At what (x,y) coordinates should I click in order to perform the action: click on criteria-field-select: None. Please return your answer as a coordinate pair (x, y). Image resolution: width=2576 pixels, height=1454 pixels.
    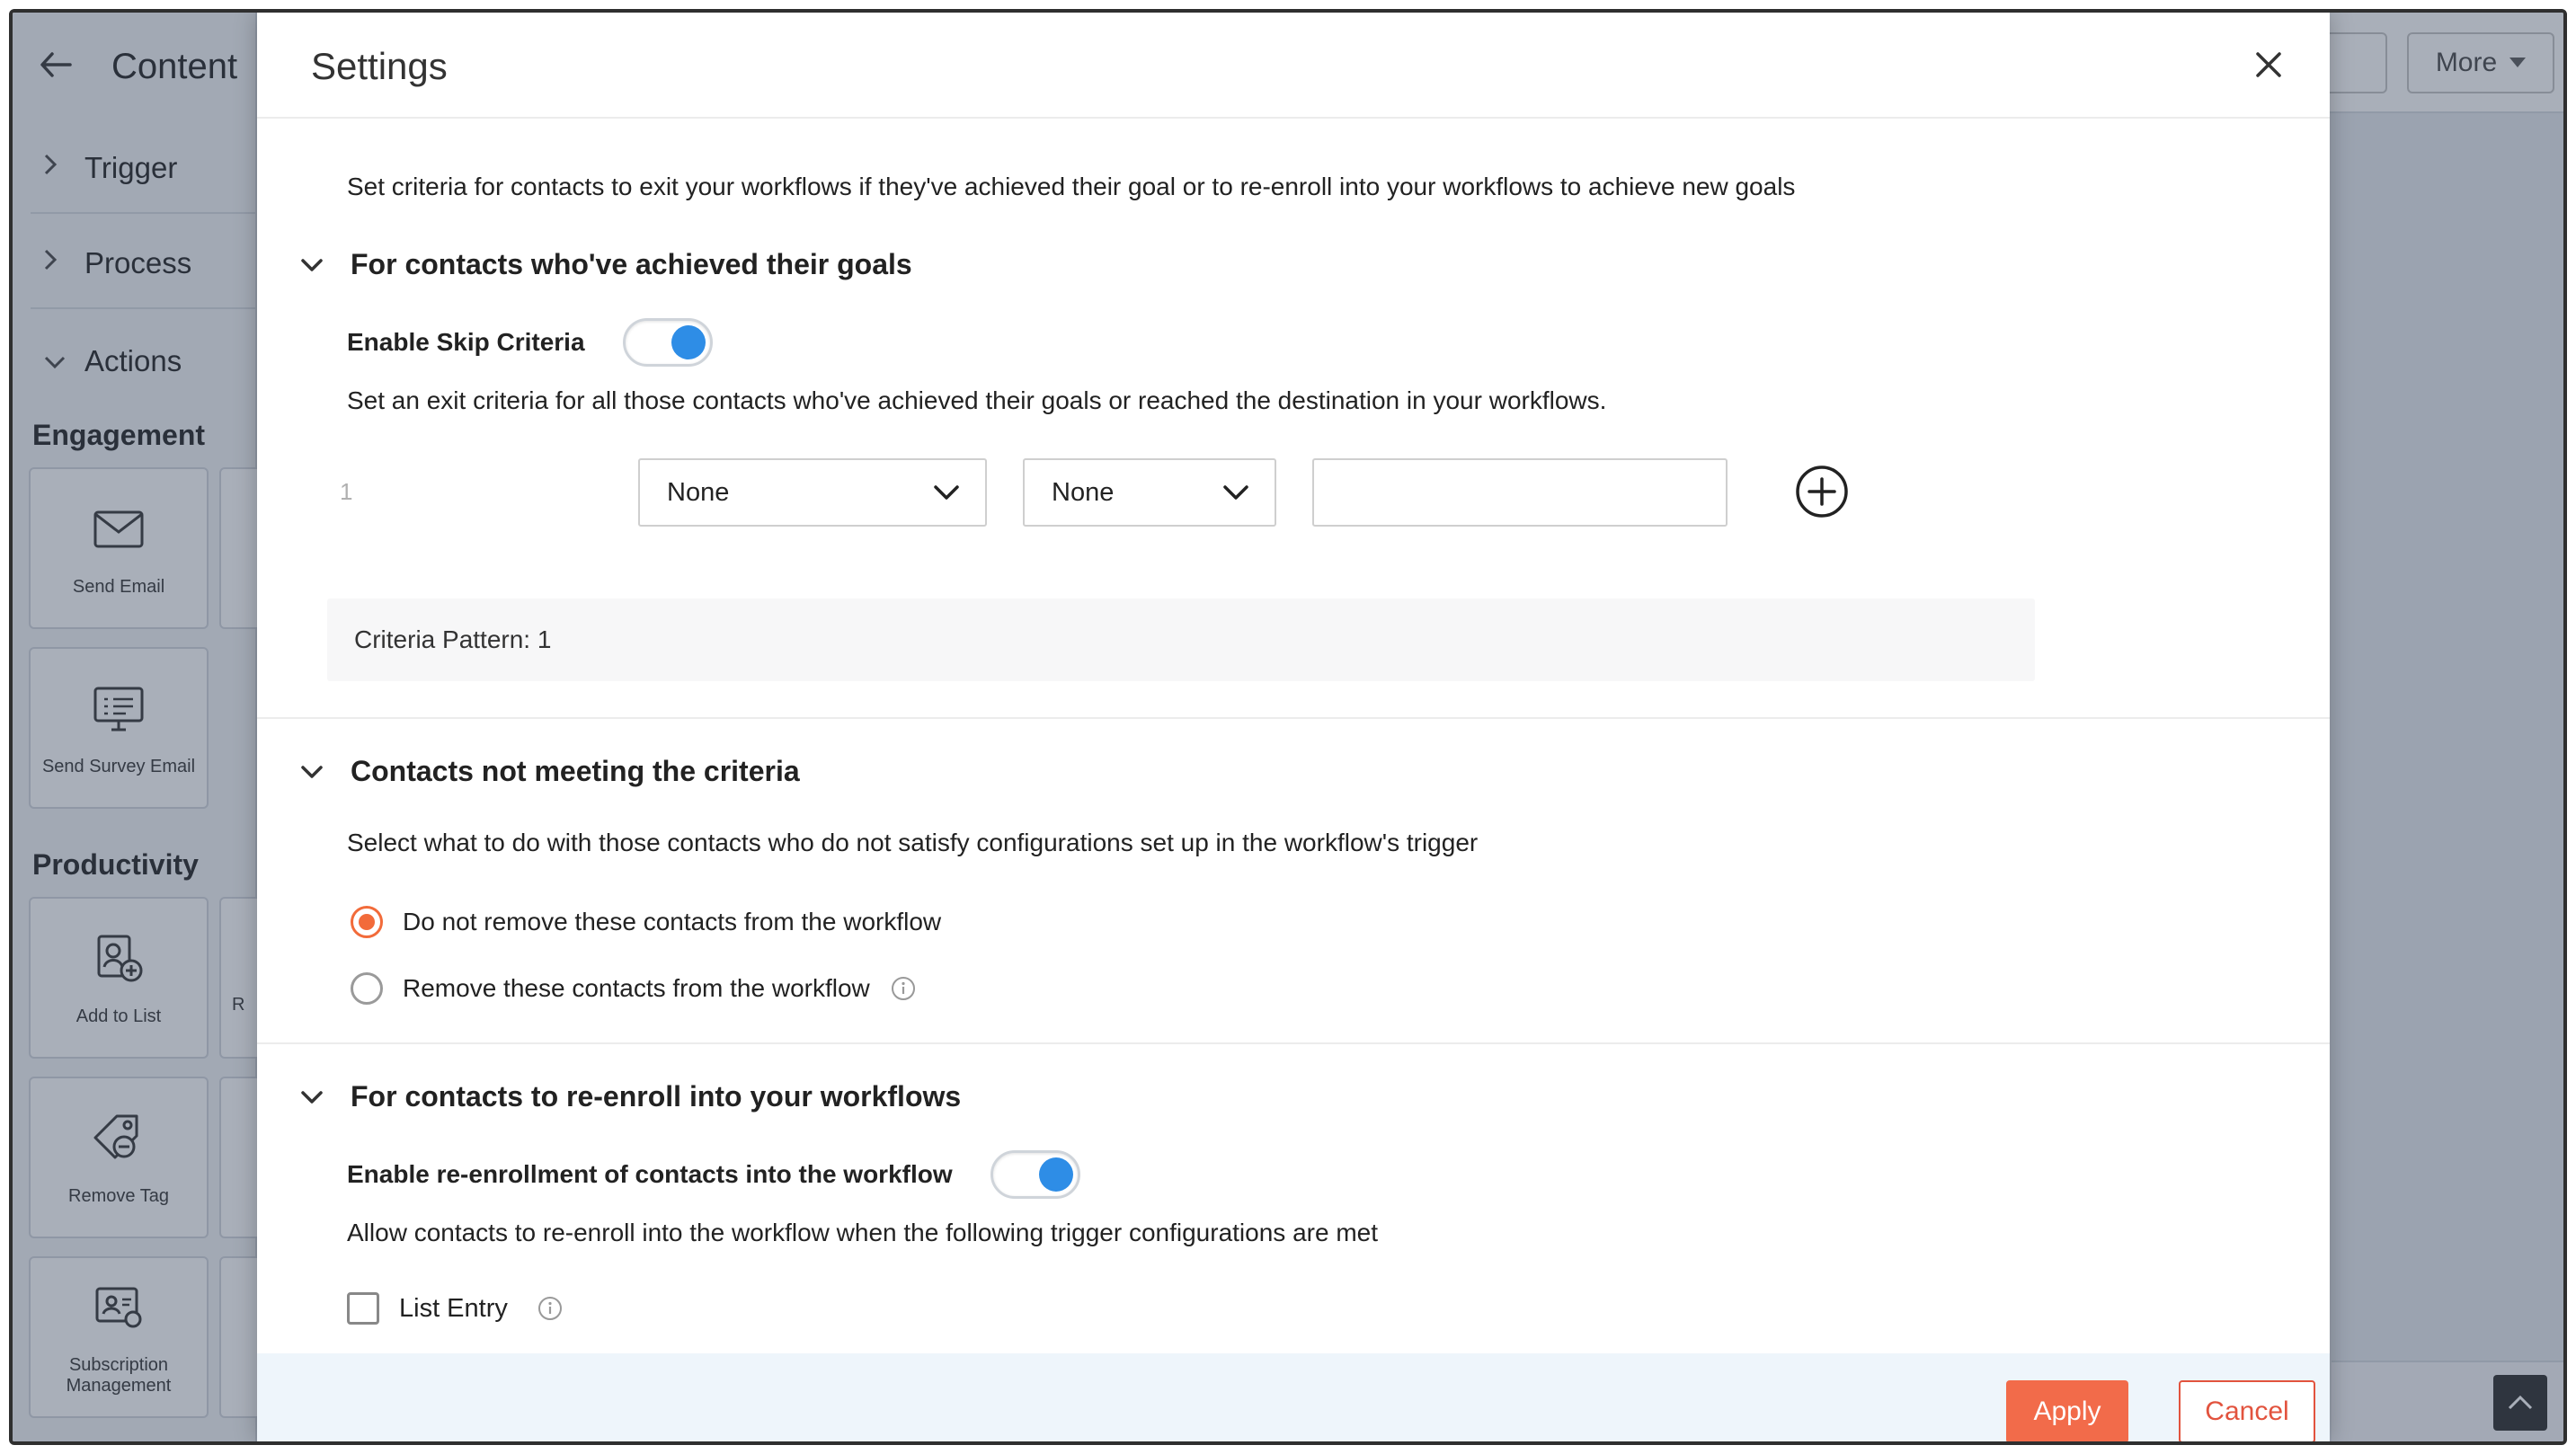
    Looking at the image, I should click on (812, 492).